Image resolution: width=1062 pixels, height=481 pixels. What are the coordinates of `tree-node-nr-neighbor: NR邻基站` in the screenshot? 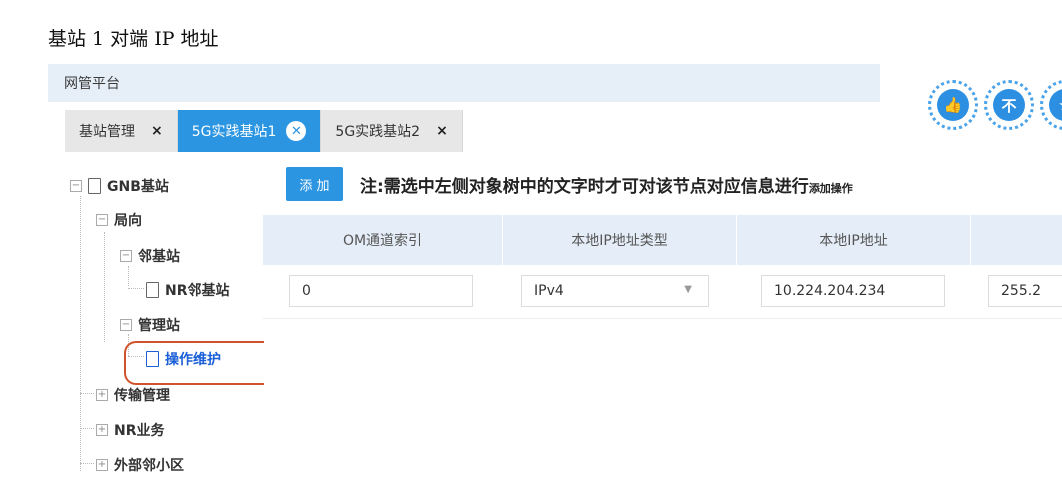 It's located at (188, 290).